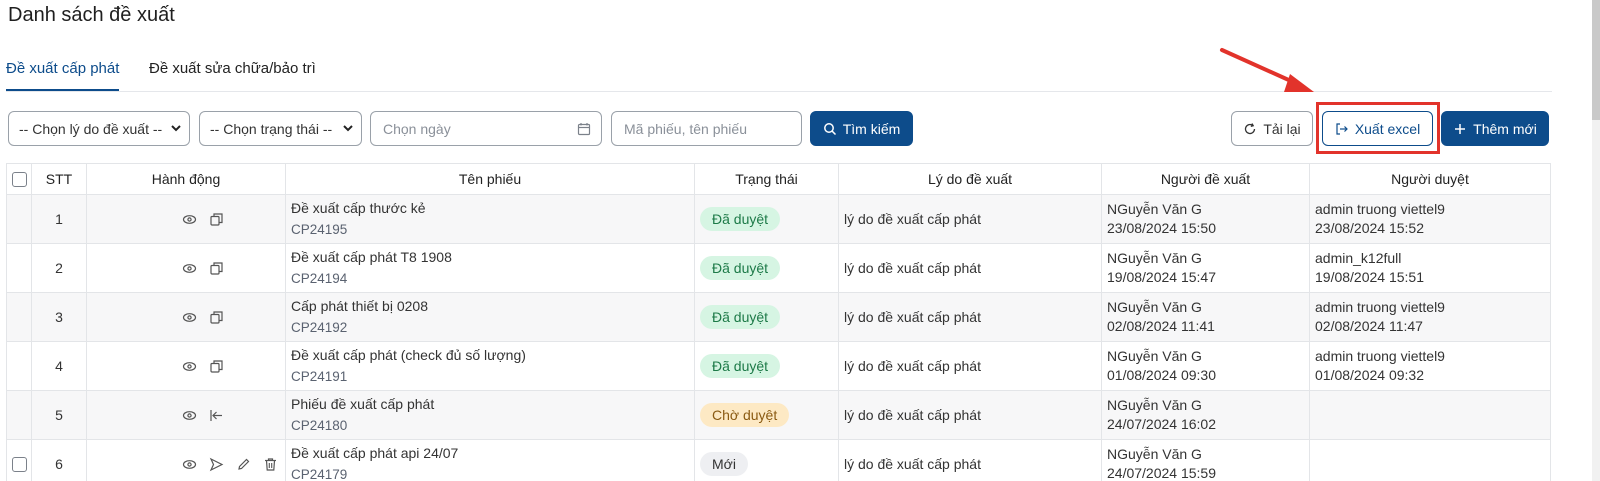 The height and width of the screenshot is (481, 1600). Describe the element at coordinates (232, 68) in the screenshot. I see `tab-repair-proposal: Đề xuất sửa chữa/bảo trì` at that location.